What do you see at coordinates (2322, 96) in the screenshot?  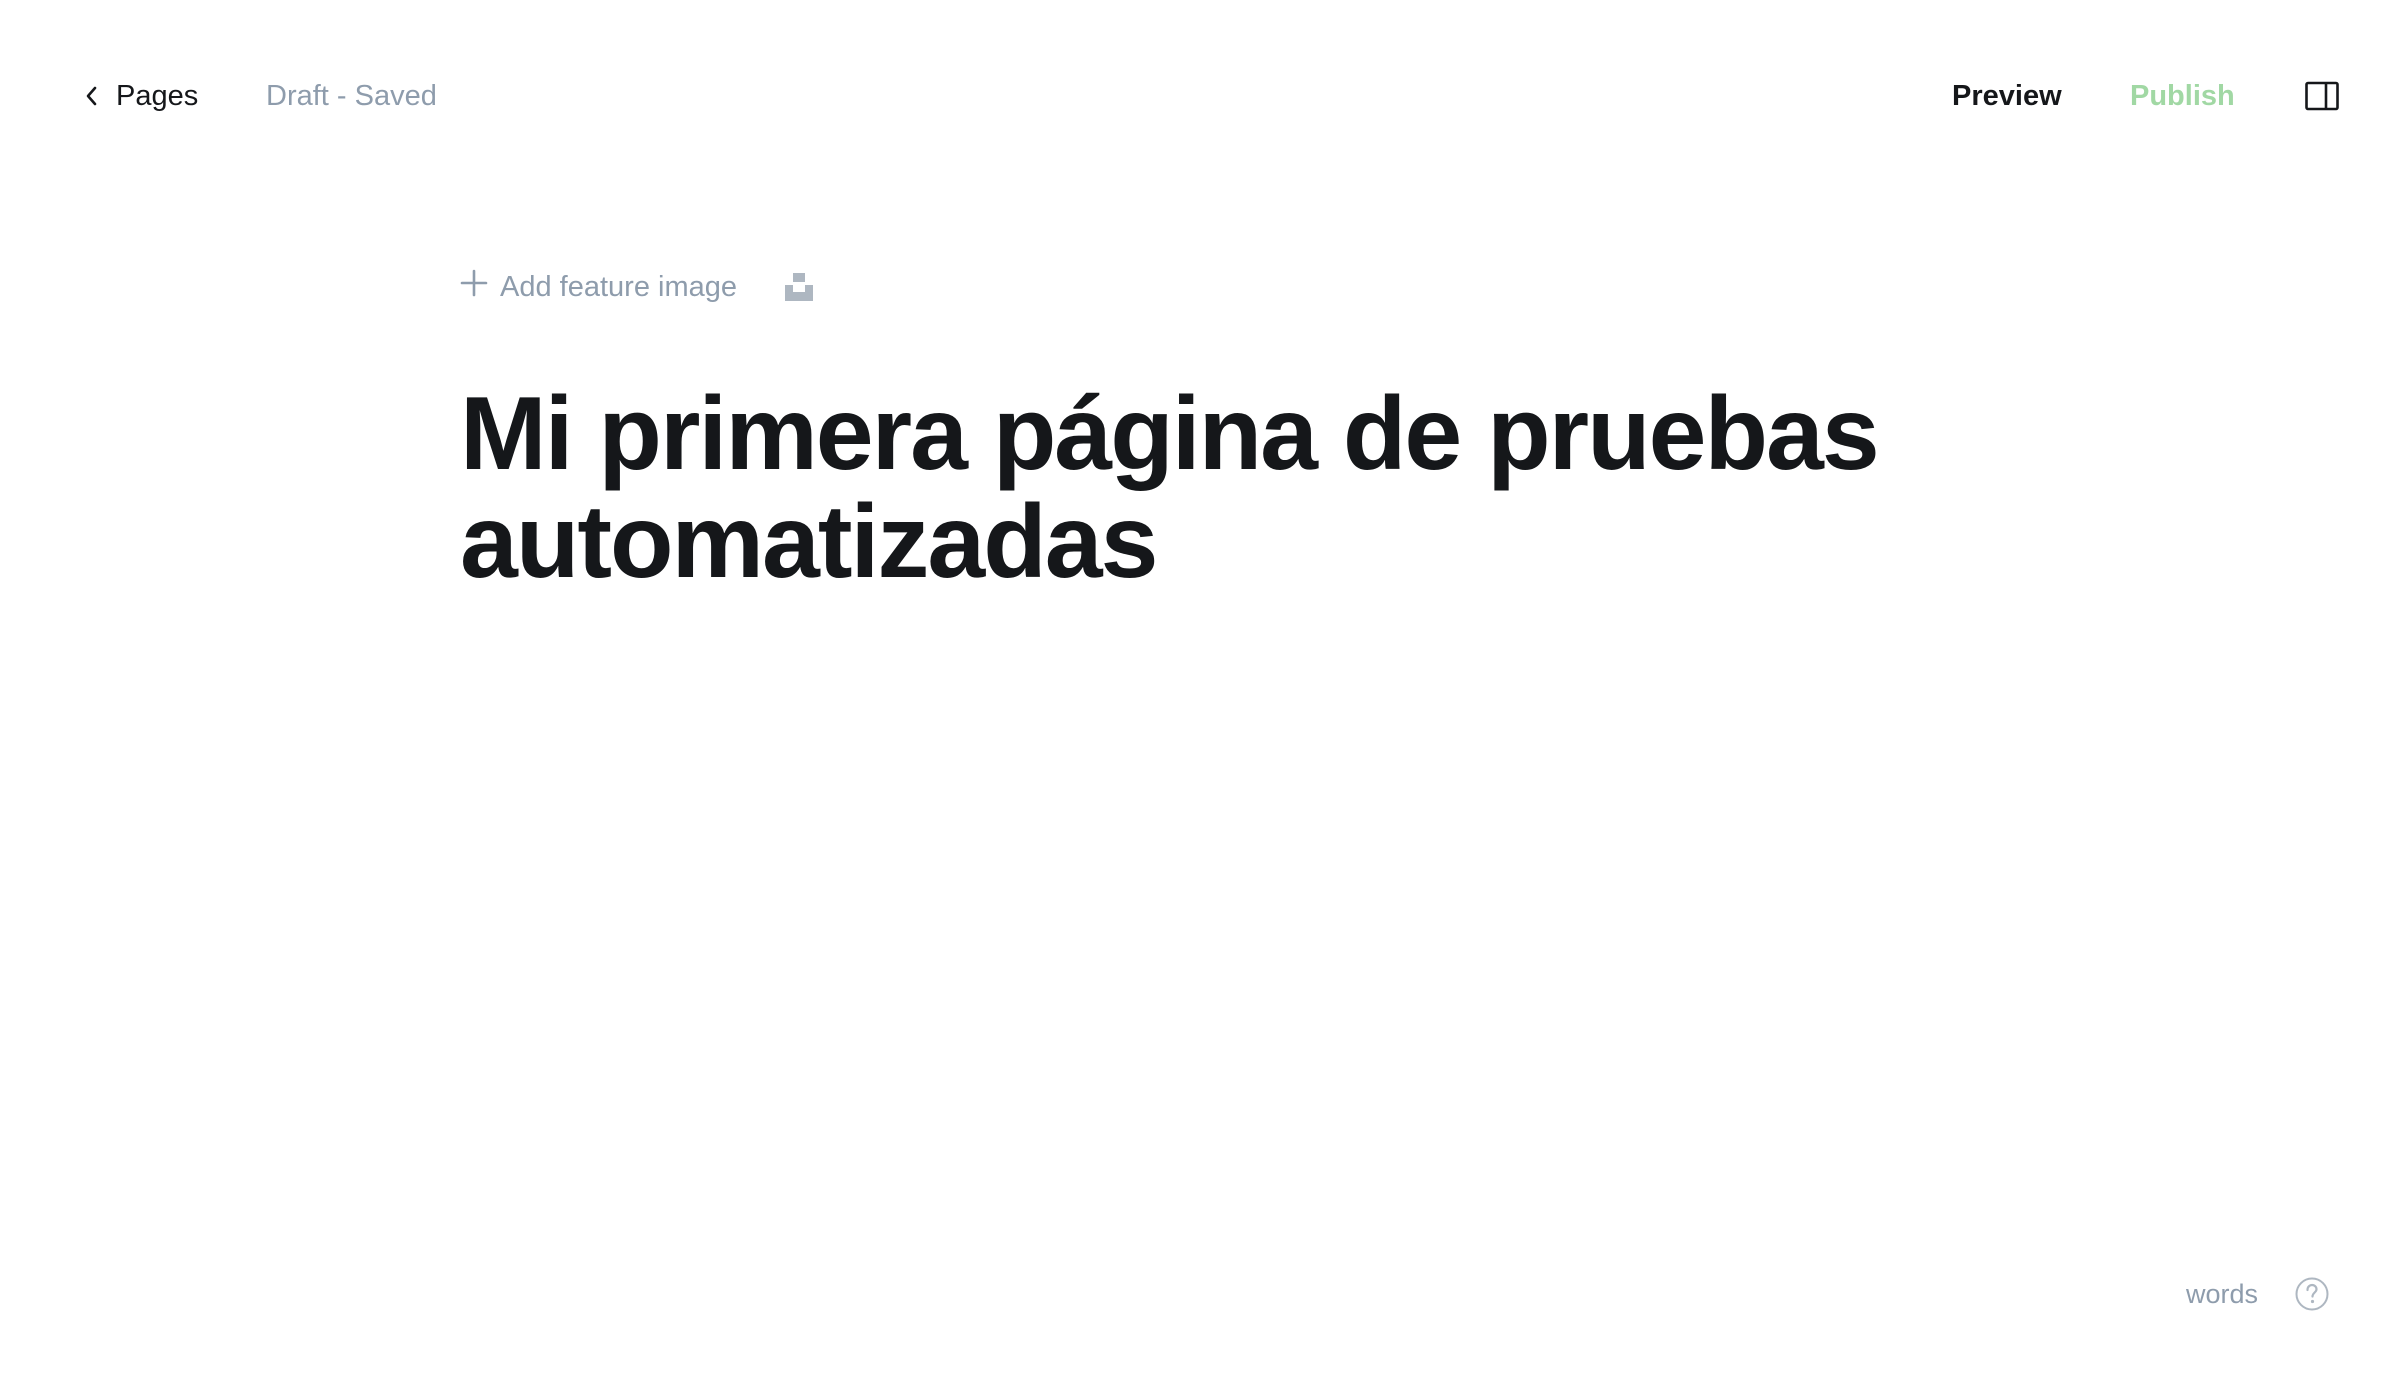 I see `sidebar-toggle-button` at bounding box center [2322, 96].